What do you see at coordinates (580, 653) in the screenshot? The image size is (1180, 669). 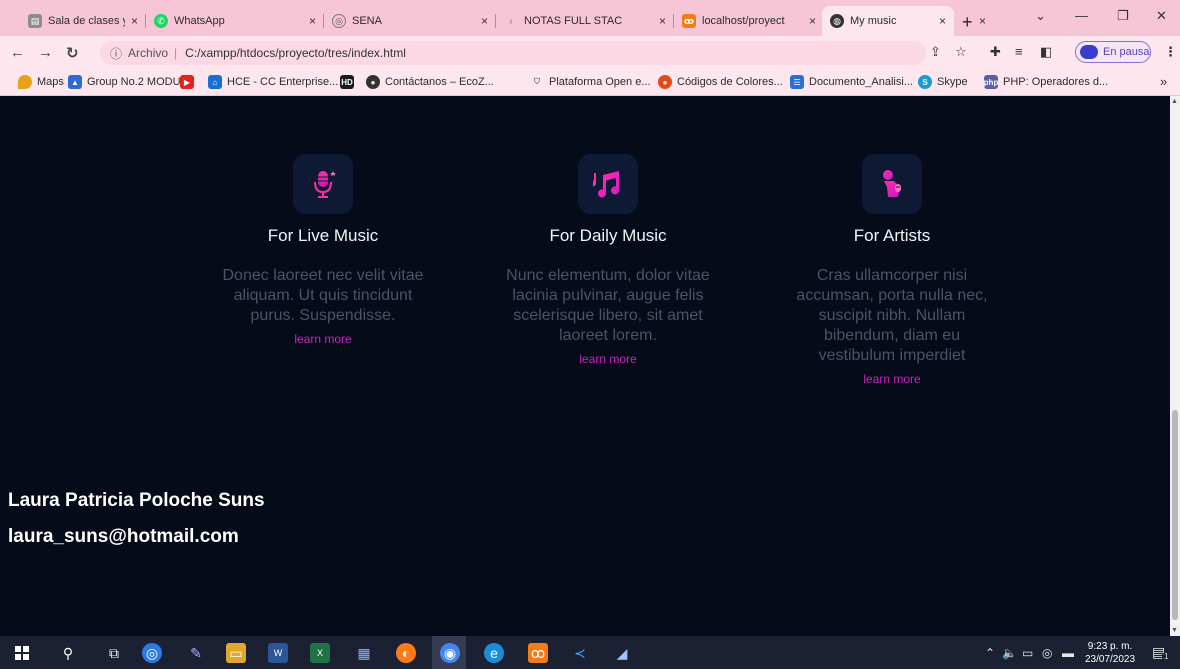 I see `vscode-app-icon: ≺` at bounding box center [580, 653].